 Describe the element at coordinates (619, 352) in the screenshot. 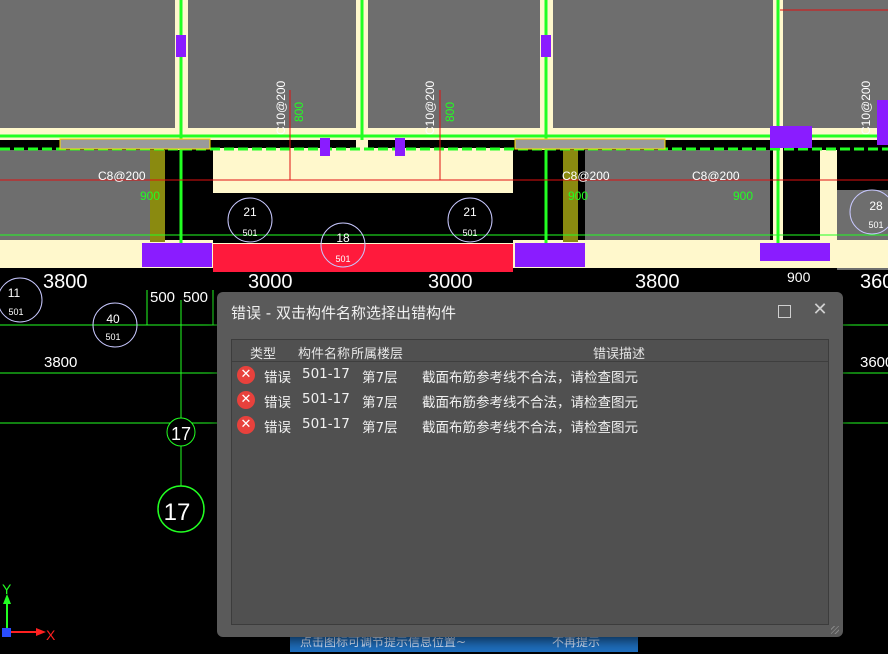

I see `column-header-desc: 错误描述` at that location.